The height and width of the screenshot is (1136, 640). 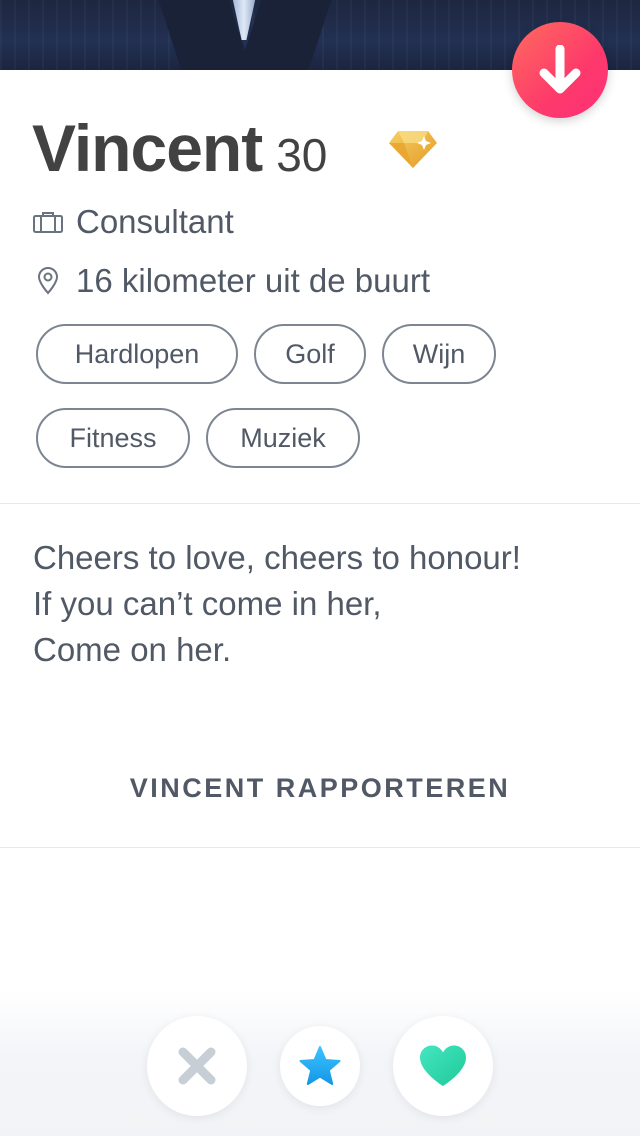 I want to click on distance-line: 16 kilometer uit de buurt, so click(x=231, y=281).